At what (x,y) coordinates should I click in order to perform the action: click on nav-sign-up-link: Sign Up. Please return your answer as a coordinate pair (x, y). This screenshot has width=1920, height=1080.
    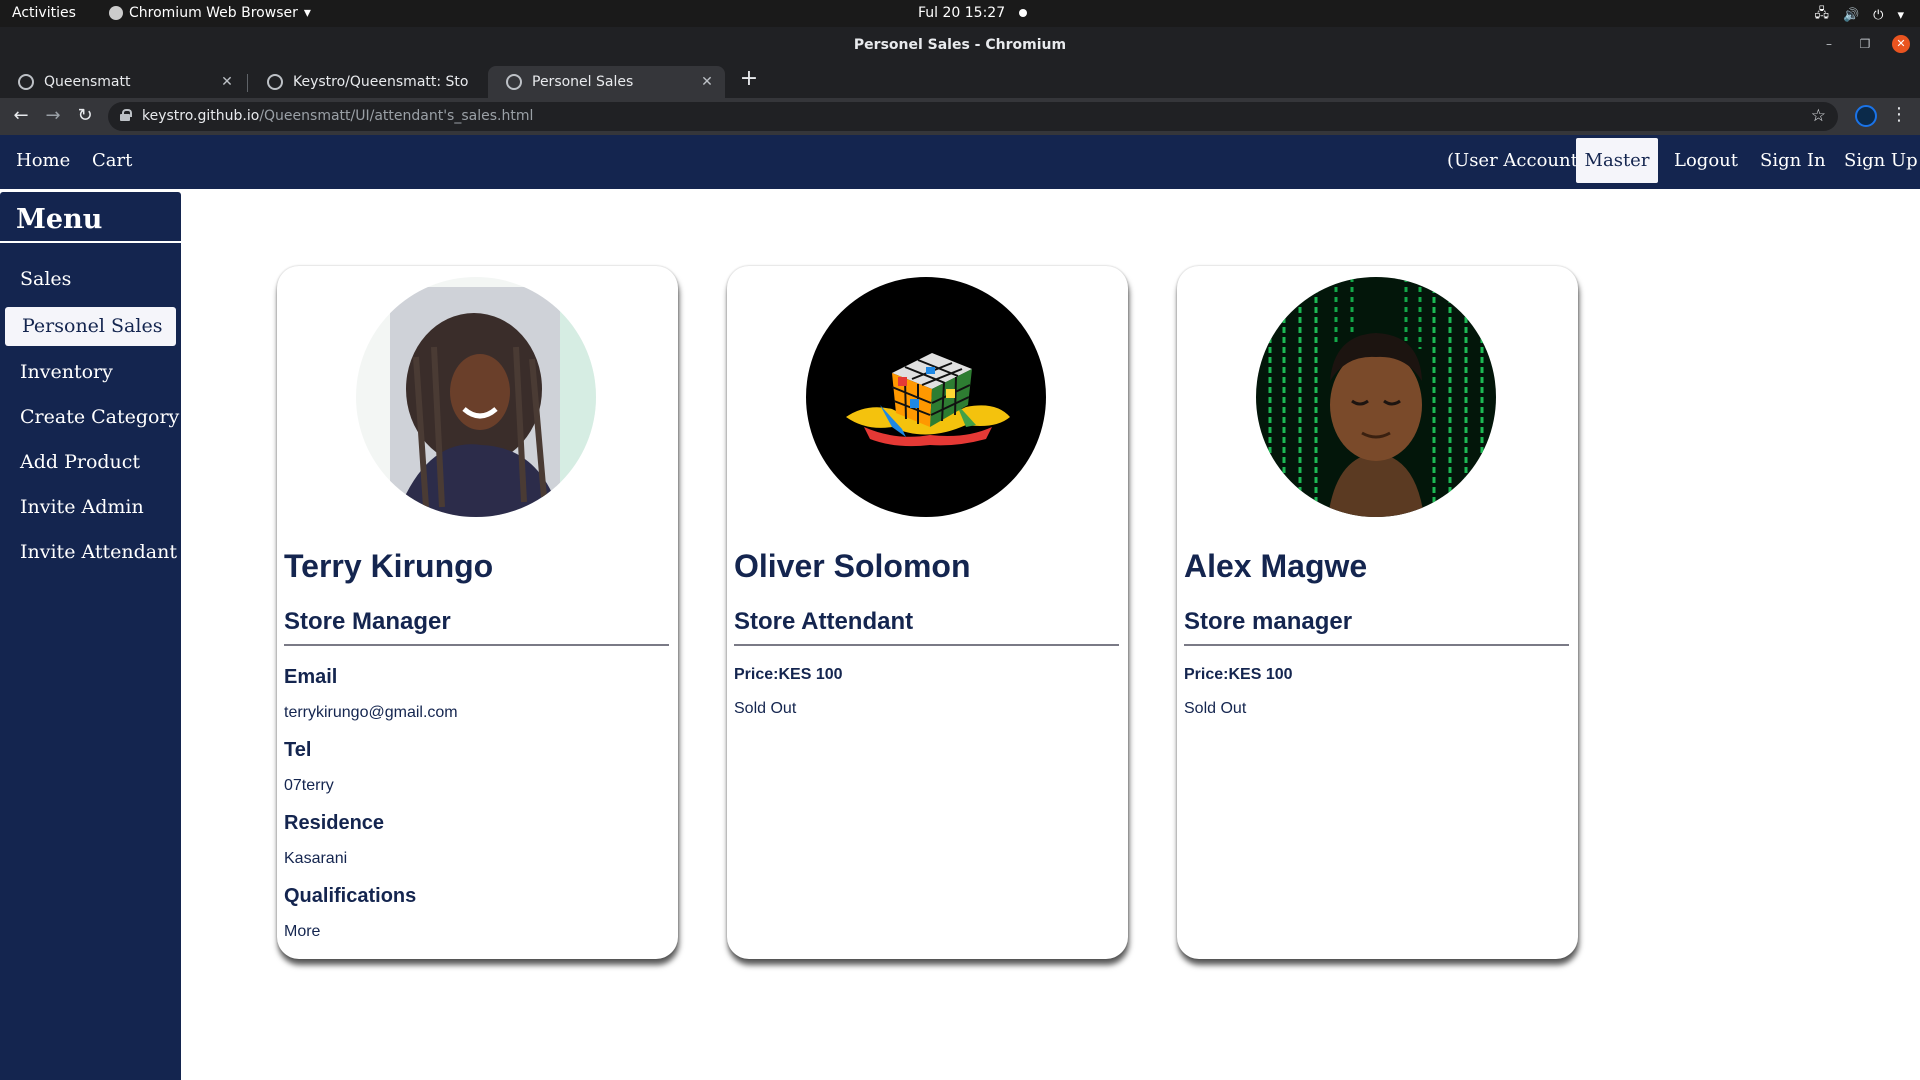
    Looking at the image, I should click on (1881, 160).